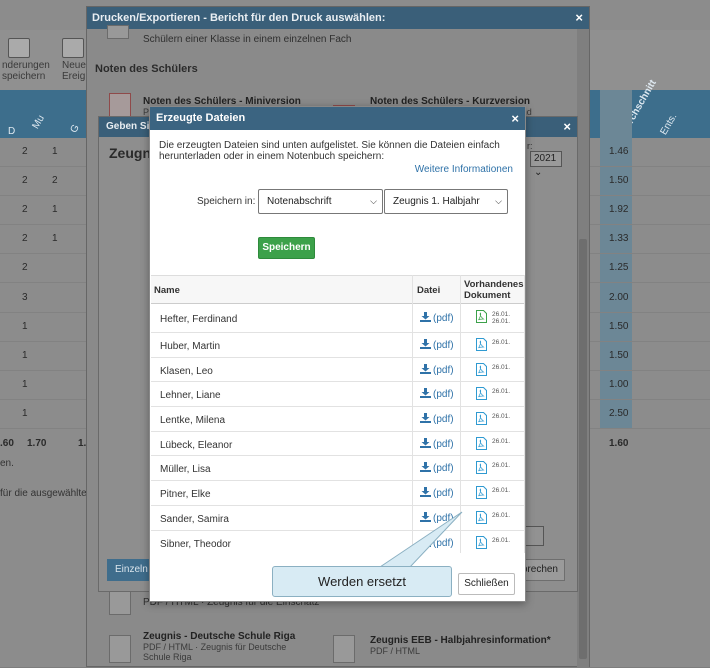 This screenshot has height=668, width=710. I want to click on student-name: Hefter, Ferdinand, so click(199, 319).